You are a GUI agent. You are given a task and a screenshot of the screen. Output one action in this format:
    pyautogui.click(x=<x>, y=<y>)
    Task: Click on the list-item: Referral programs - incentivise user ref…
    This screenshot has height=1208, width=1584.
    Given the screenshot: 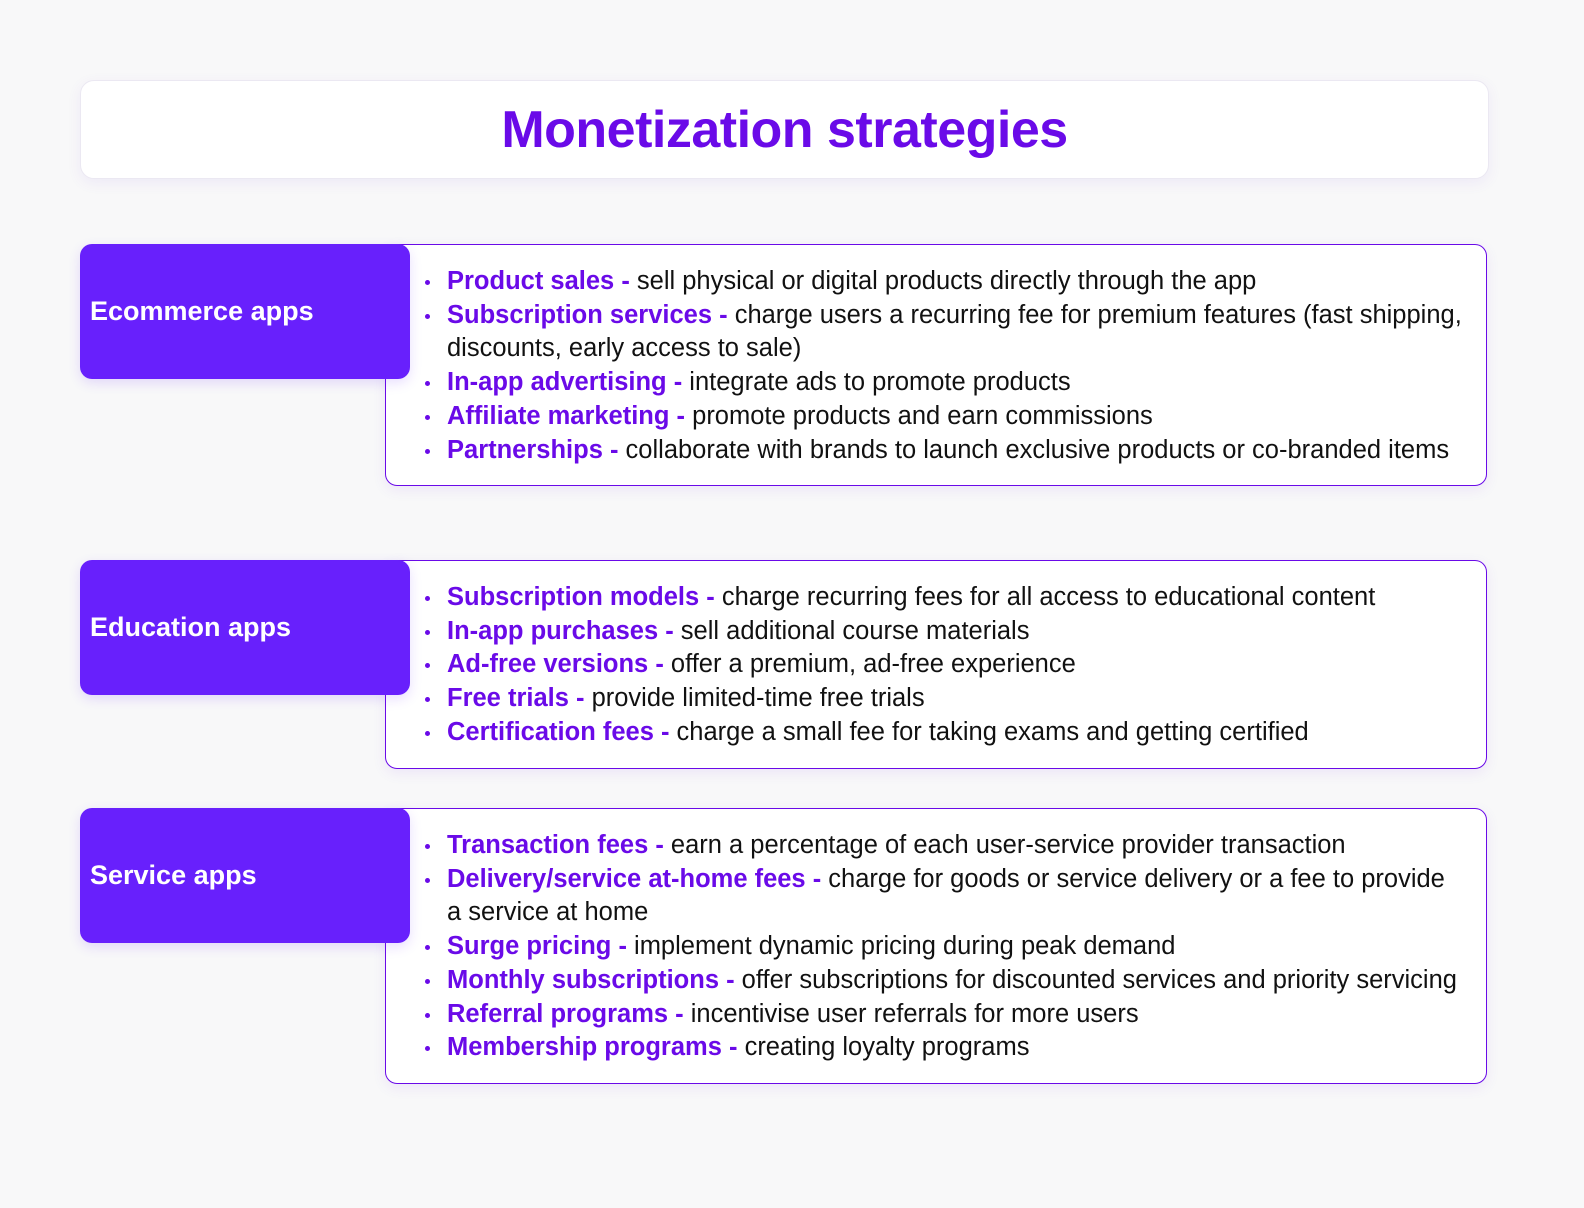 What is the action you would take?
    pyautogui.click(x=945, y=1015)
    